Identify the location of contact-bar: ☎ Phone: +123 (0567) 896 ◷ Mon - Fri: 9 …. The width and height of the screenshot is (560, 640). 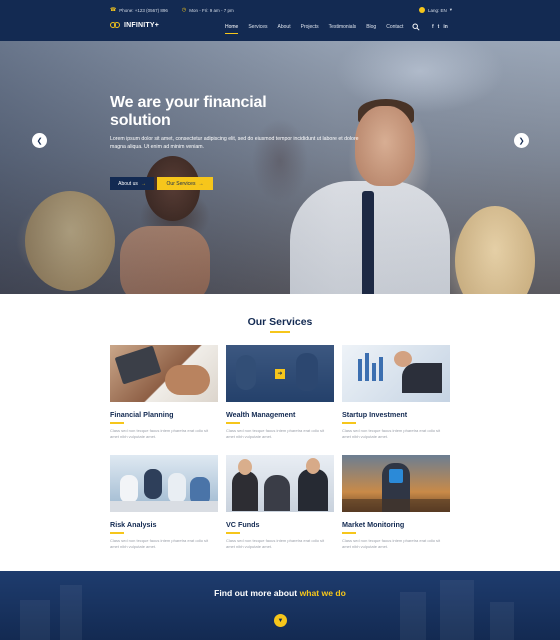
(281, 10).